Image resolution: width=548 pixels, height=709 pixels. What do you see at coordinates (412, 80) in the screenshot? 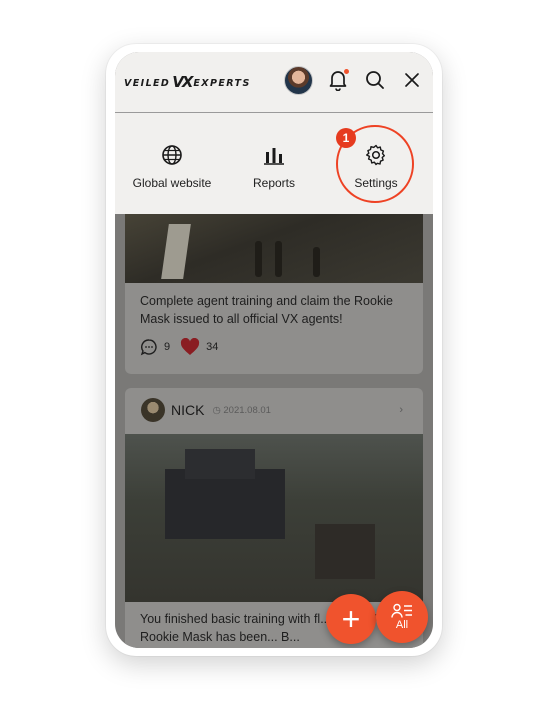
I see `close-icon` at bounding box center [412, 80].